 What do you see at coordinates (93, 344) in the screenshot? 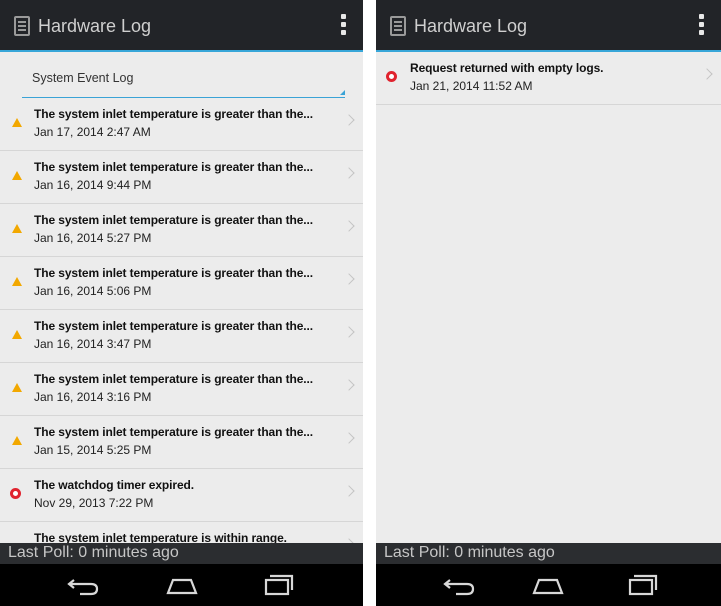
I see `log-entry-date: Jan 16, 2014 3:47 PM` at bounding box center [93, 344].